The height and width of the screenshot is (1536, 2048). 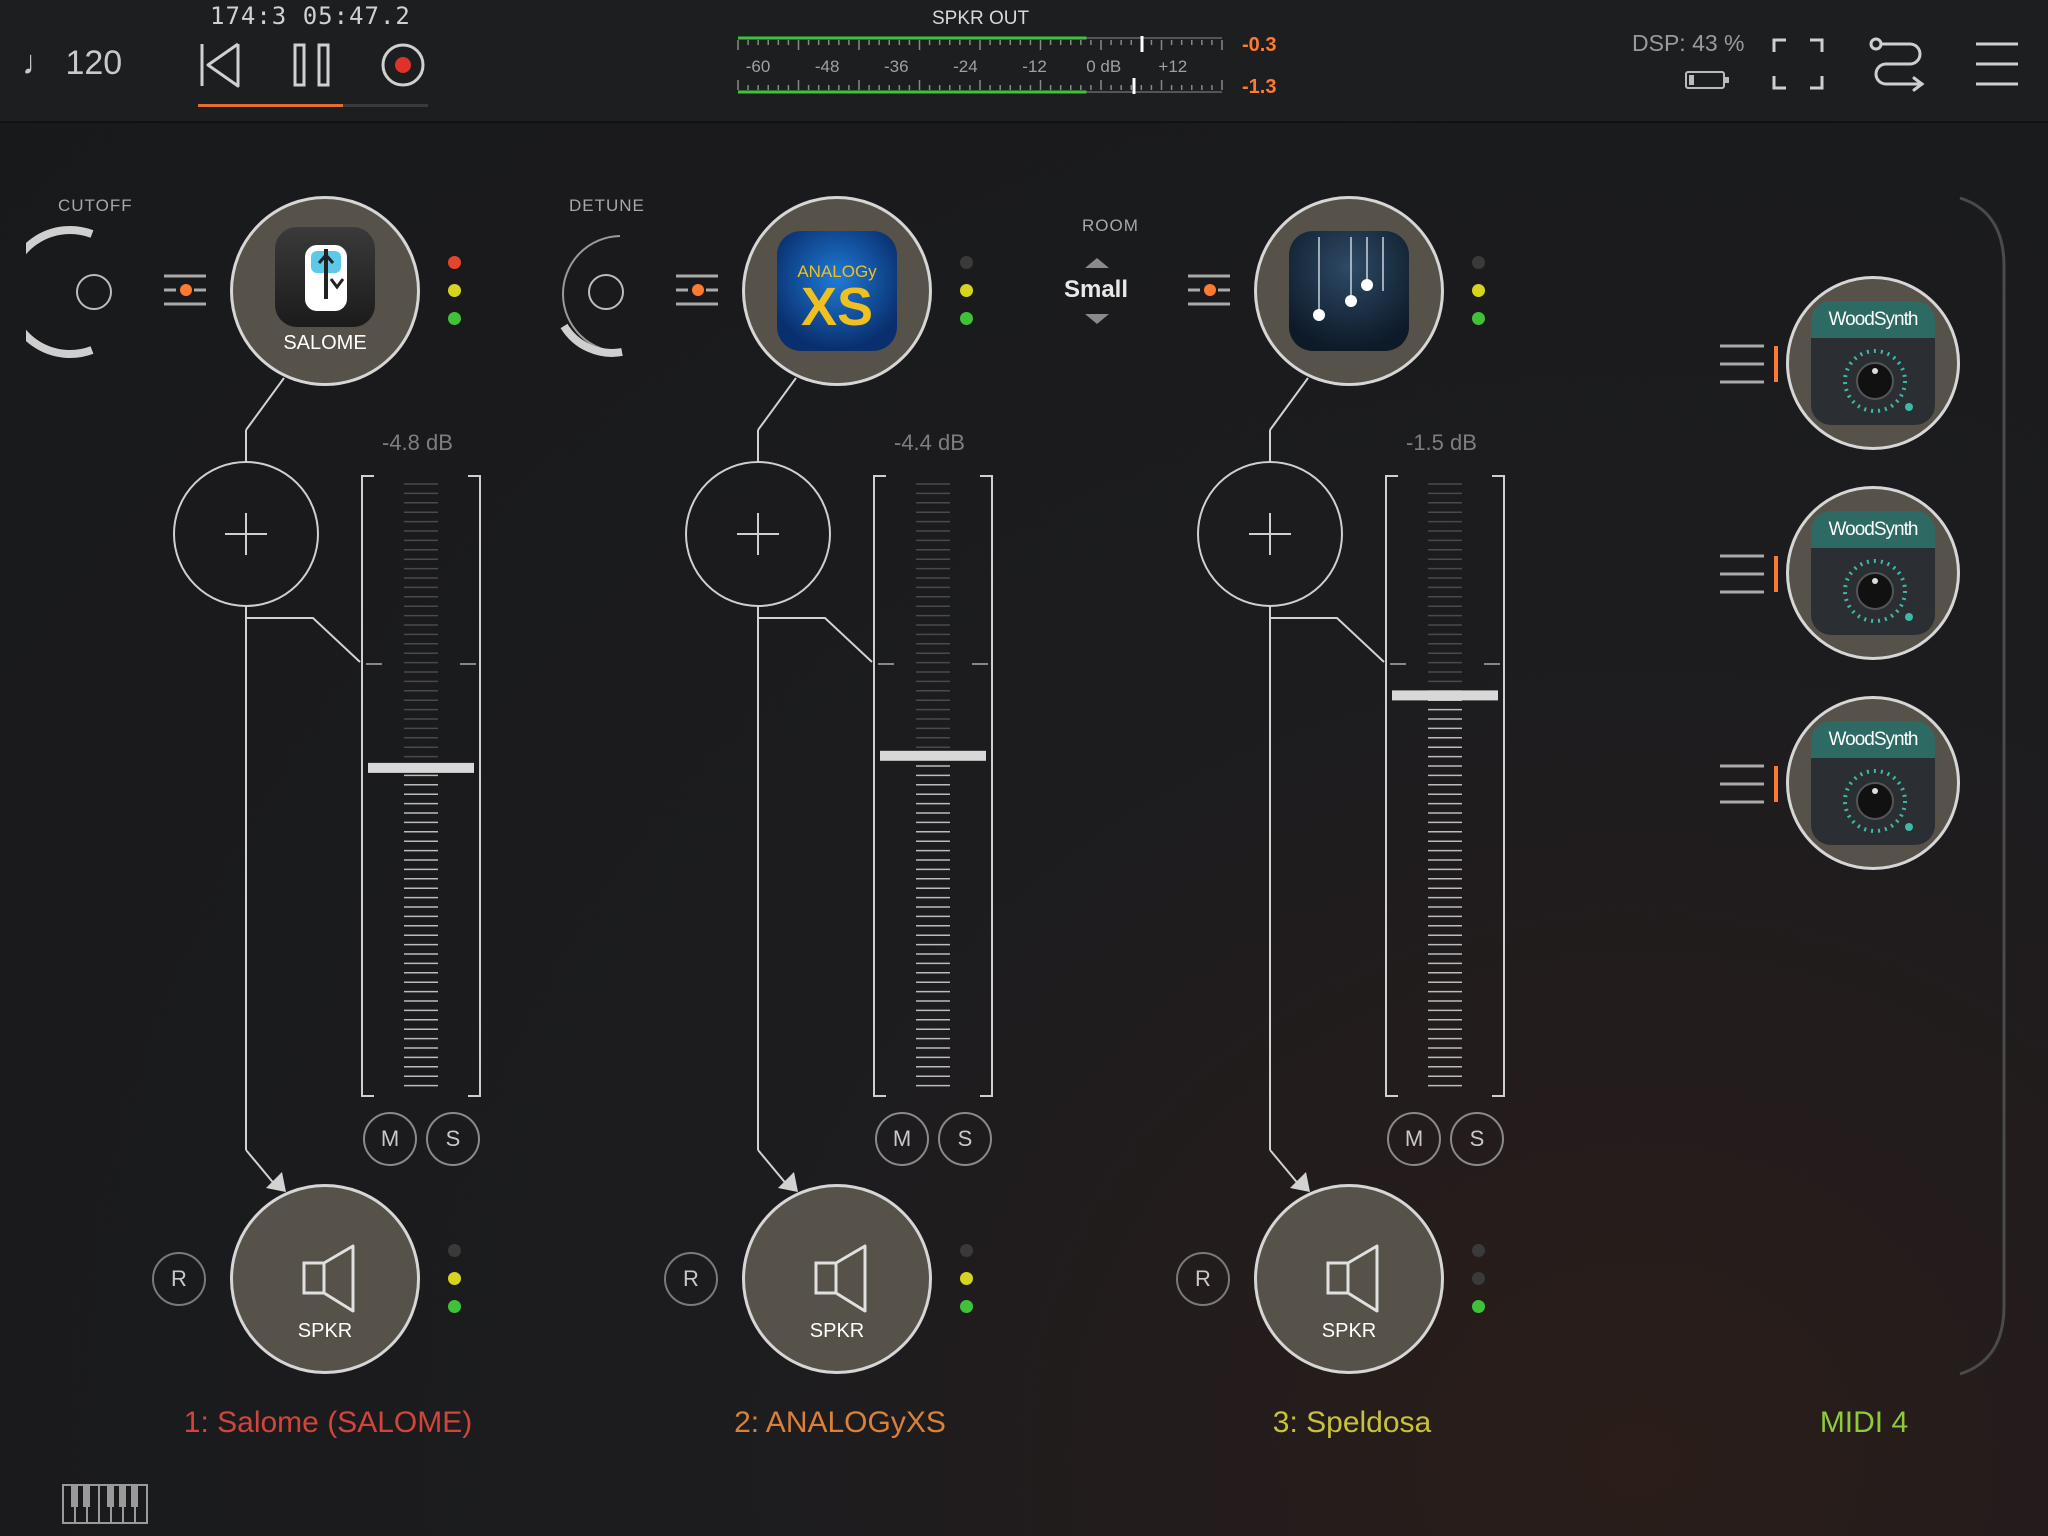 What do you see at coordinates (1097, 265) in the screenshot?
I see `param-up-arrow` at bounding box center [1097, 265].